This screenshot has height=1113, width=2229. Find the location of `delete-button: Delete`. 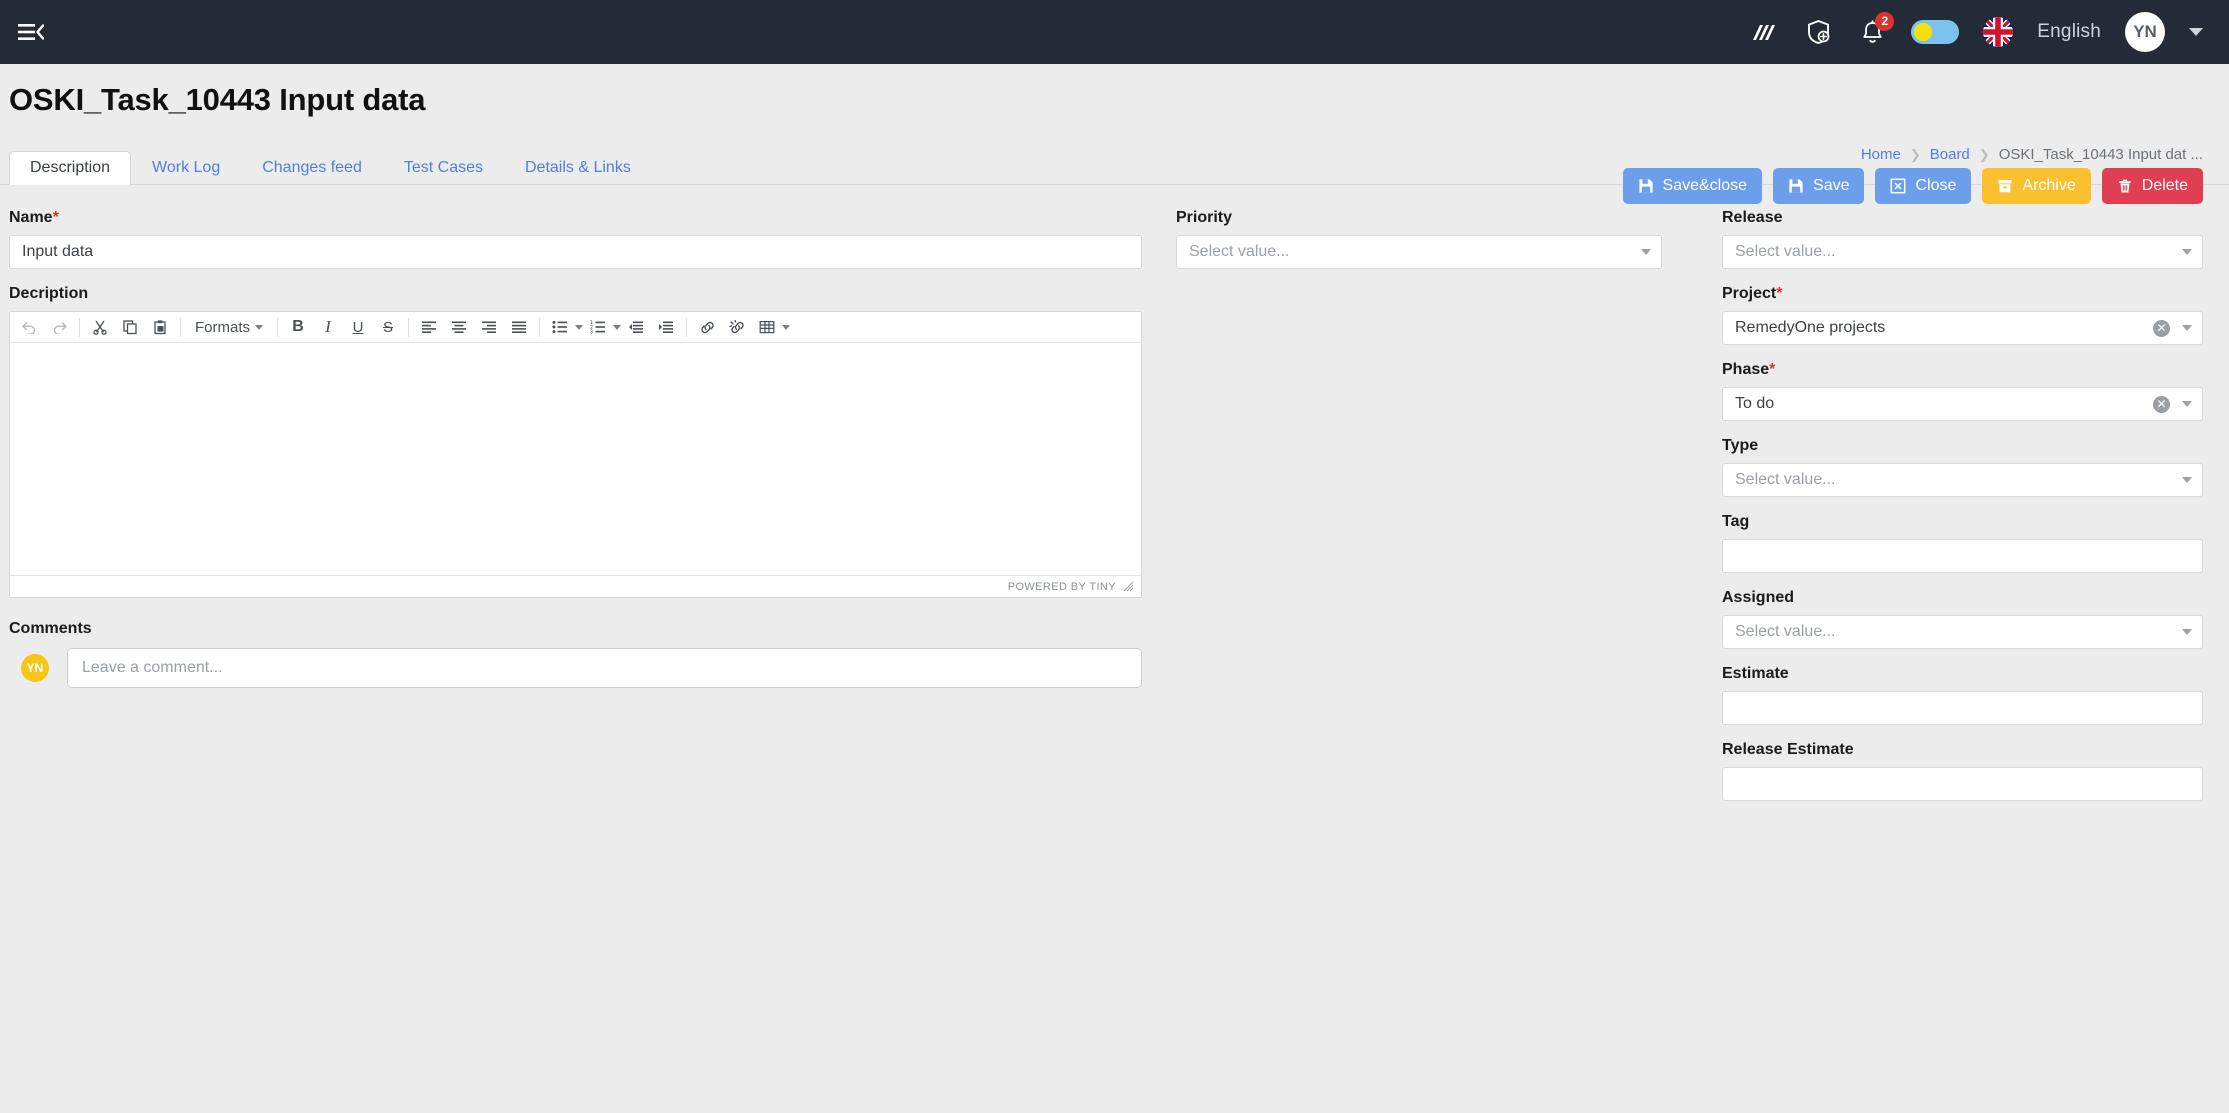

delete-button: Delete is located at coordinates (2152, 186).